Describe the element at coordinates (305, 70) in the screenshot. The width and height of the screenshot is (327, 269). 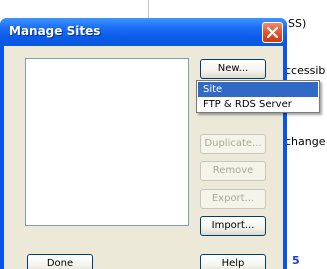
I see `background-text-accessib: ccessib` at that location.